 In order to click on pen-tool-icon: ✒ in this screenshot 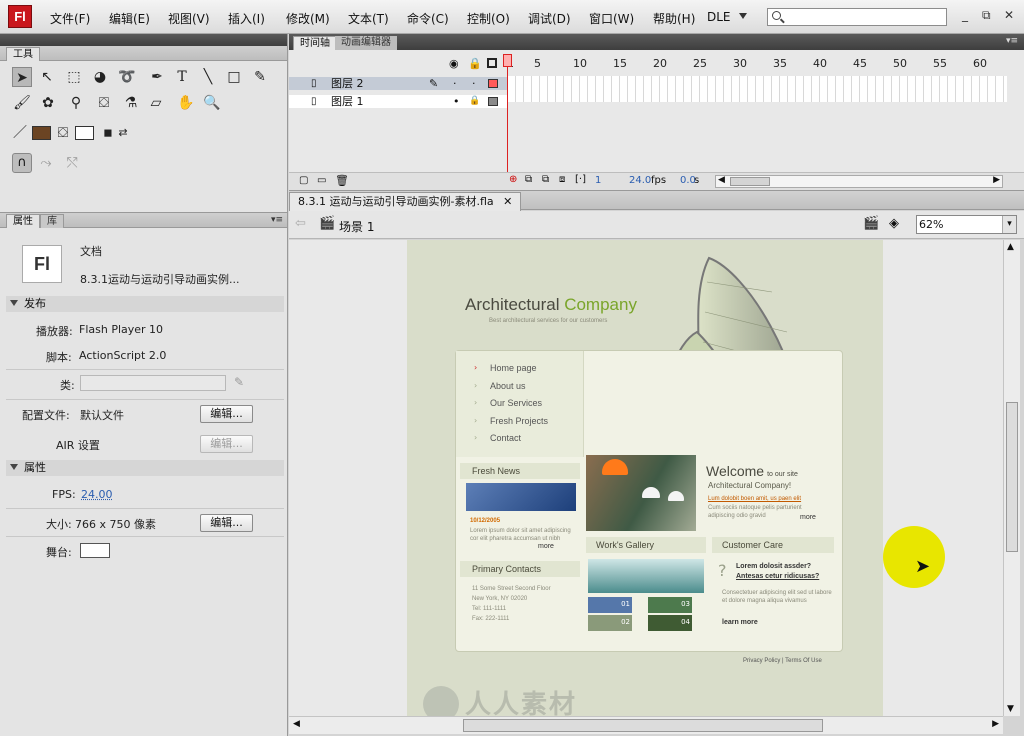, I will do `click(157, 77)`.